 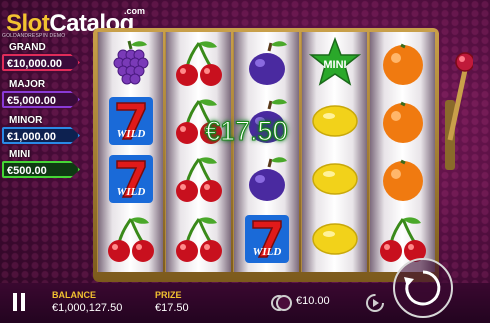 I want to click on jackpot-grand-value: €10,000.00, so click(x=41, y=62).